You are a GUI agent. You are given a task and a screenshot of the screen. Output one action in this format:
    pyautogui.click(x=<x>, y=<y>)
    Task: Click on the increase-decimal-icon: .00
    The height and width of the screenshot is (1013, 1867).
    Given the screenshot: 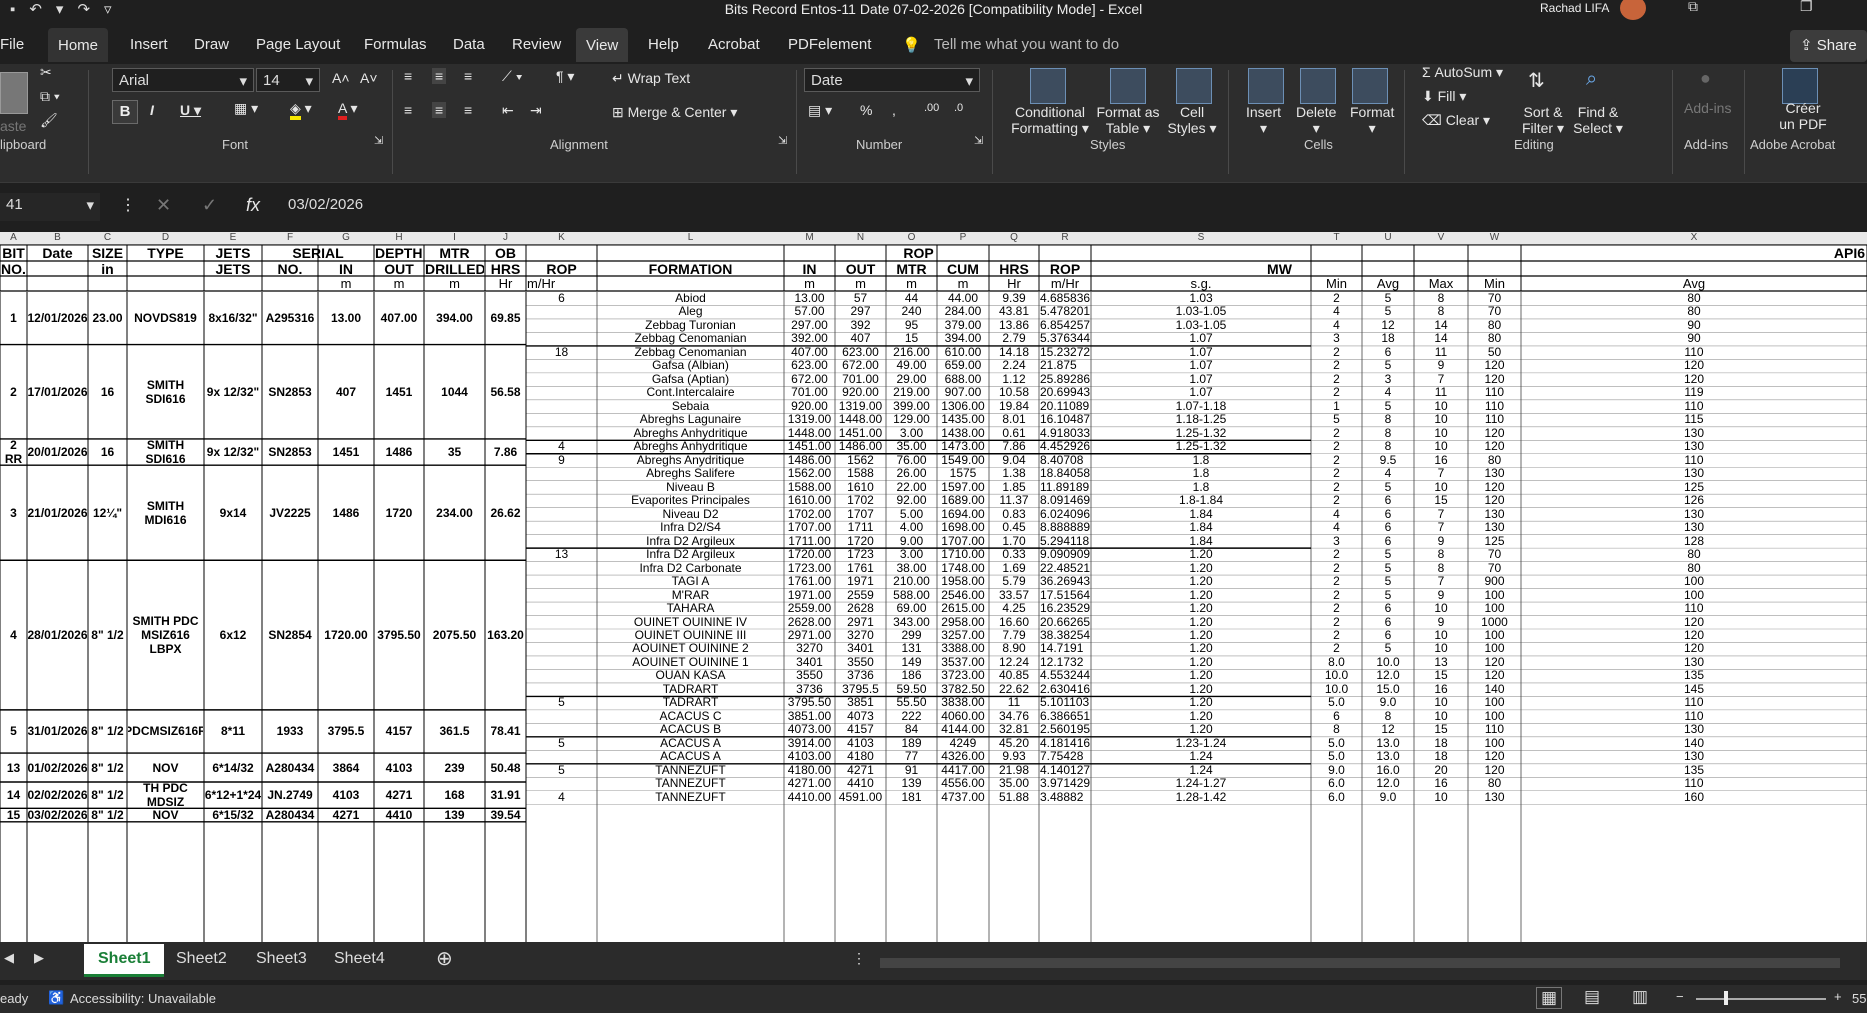 What is the action you would take?
    pyautogui.click(x=931, y=108)
    